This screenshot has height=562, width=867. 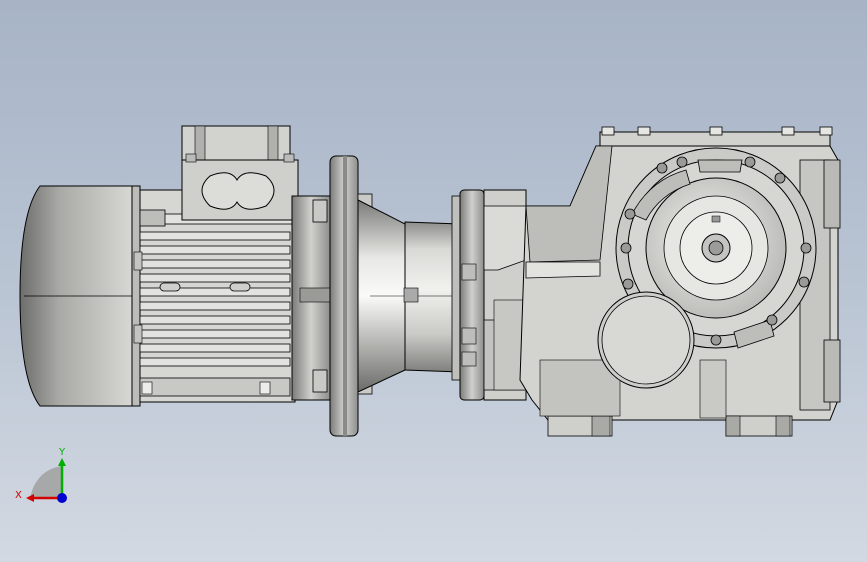 I want to click on z-axis-dot, so click(x=62, y=498).